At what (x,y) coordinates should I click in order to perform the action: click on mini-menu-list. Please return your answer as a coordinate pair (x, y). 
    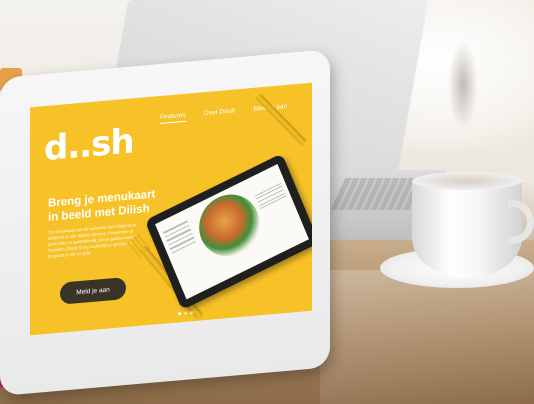
    Looking at the image, I should click on (179, 237).